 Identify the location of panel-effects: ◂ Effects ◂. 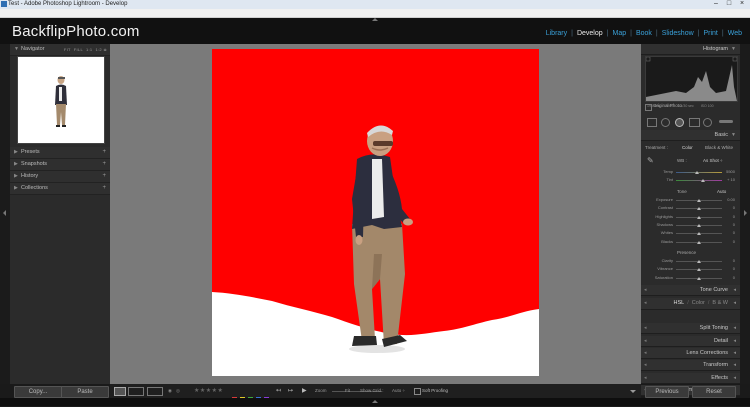
(690, 378).